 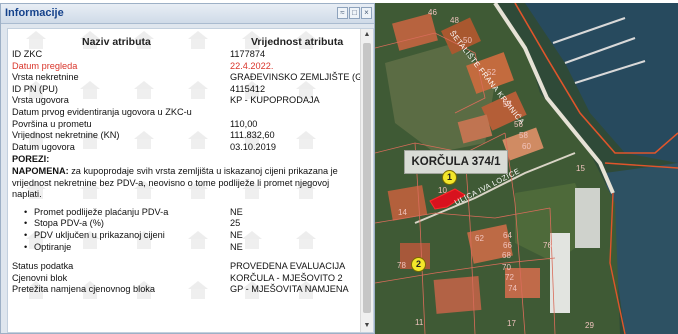 I want to click on table-row: Status podatka PROVEDENA EVALUACIJA, so click(x=186, y=267).